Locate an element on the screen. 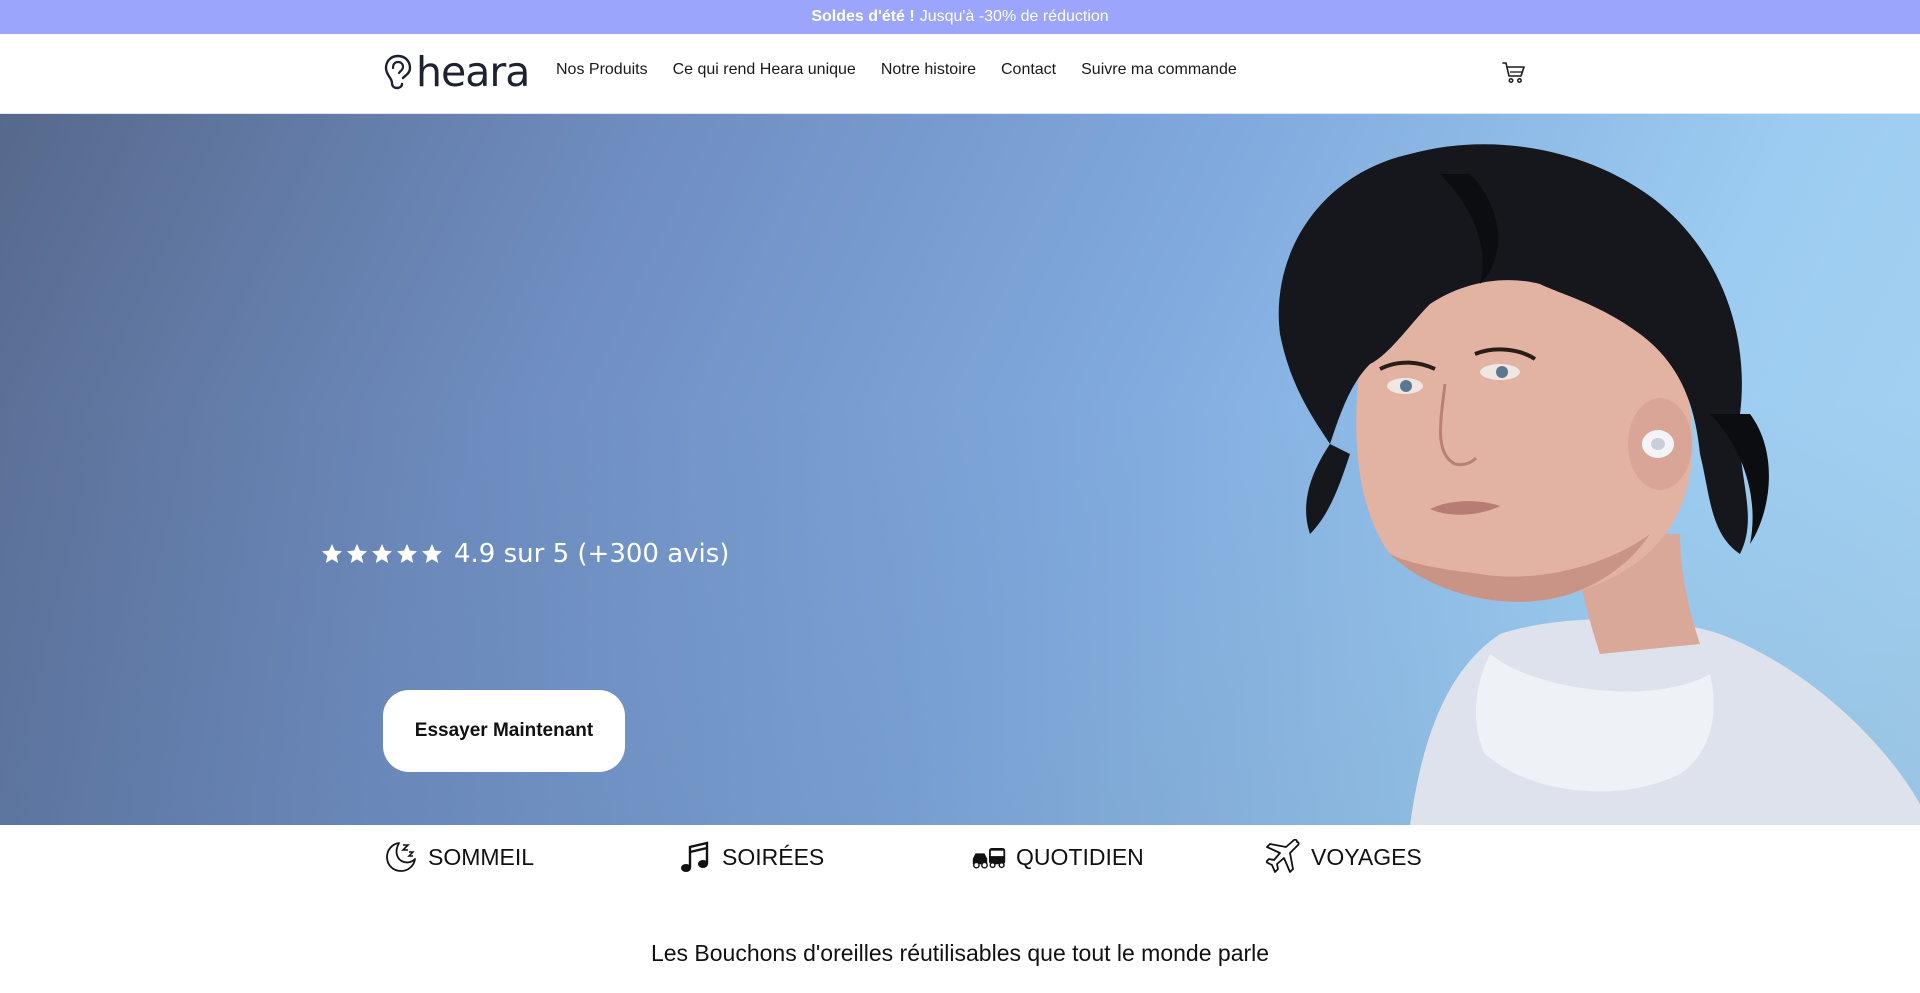 This screenshot has width=1920, height=993. rating-stars is located at coordinates (382, 554).